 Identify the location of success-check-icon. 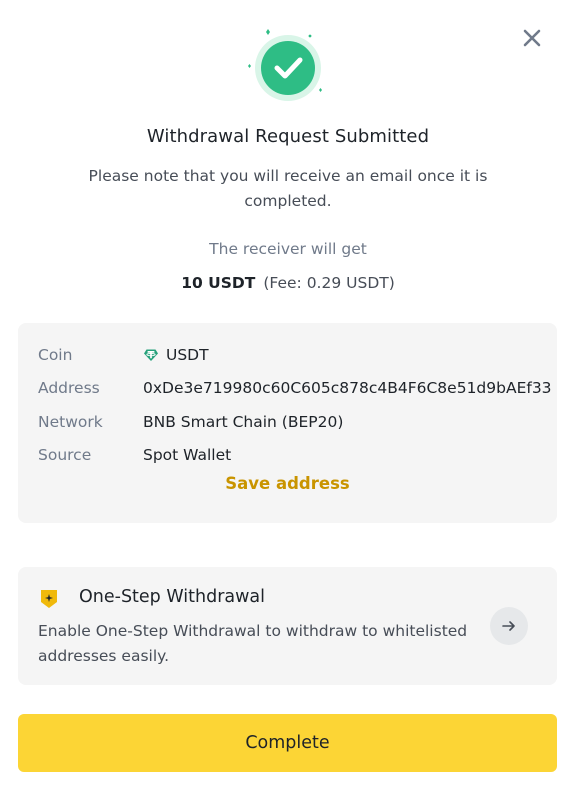
(285, 65).